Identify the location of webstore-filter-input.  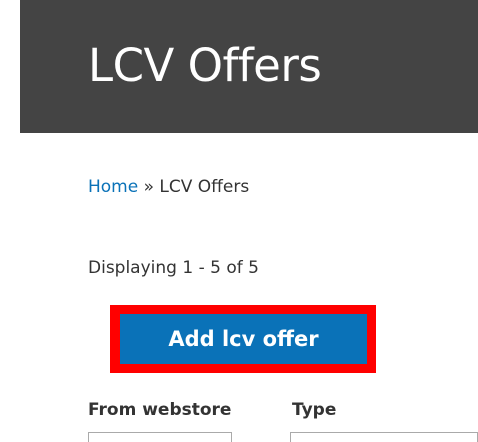
(160, 437).